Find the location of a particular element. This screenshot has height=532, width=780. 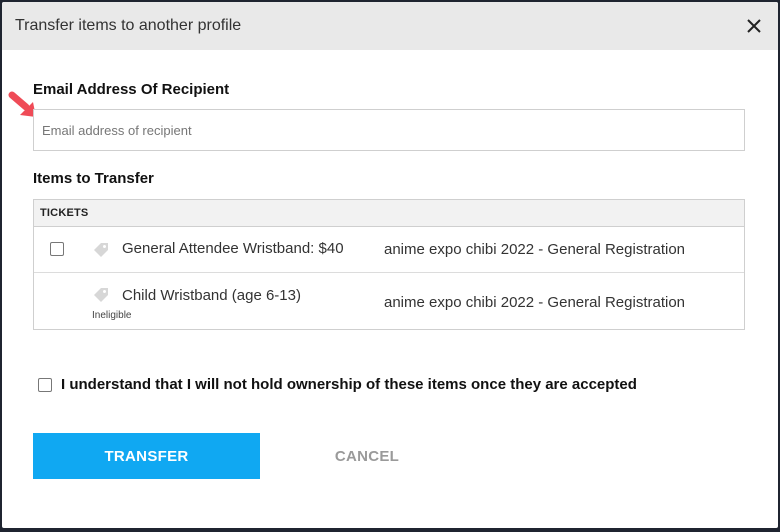

transfer-button: TRANSFER is located at coordinates (146, 456).